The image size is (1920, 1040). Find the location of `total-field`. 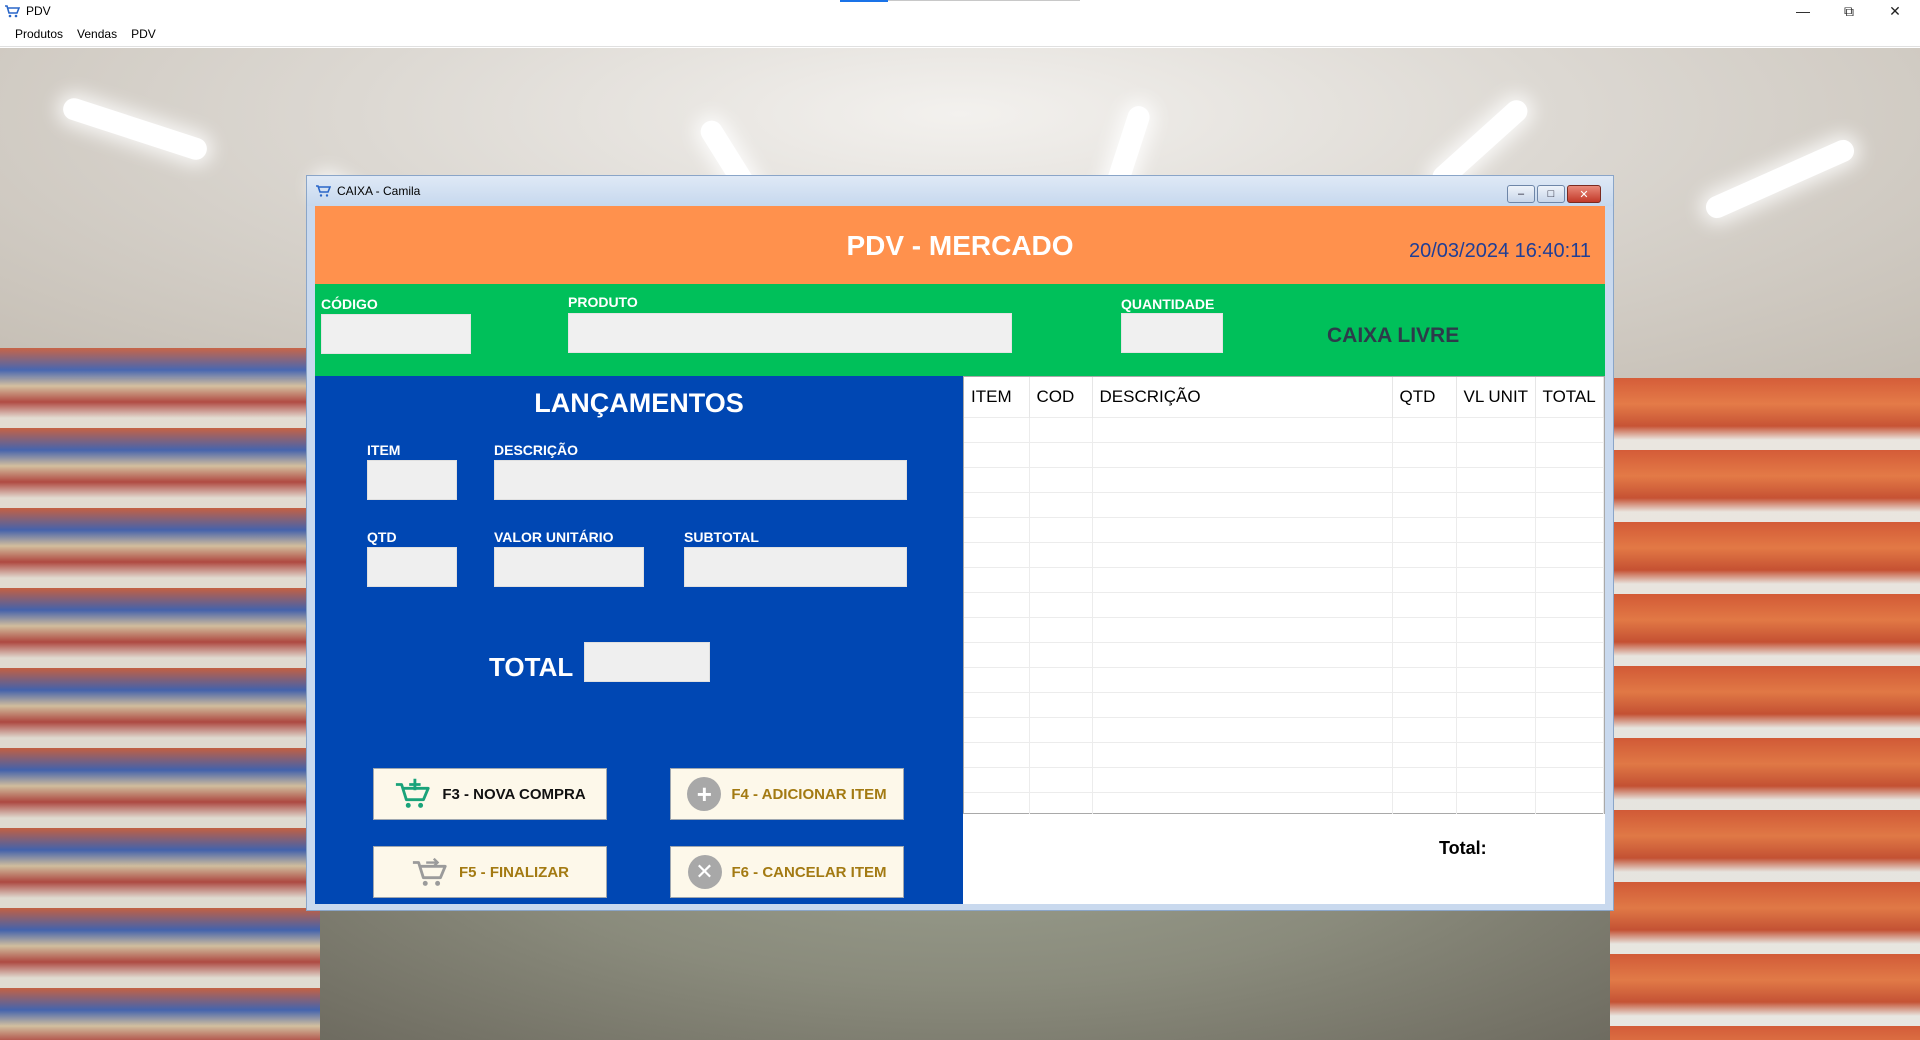

total-field is located at coordinates (647, 662).